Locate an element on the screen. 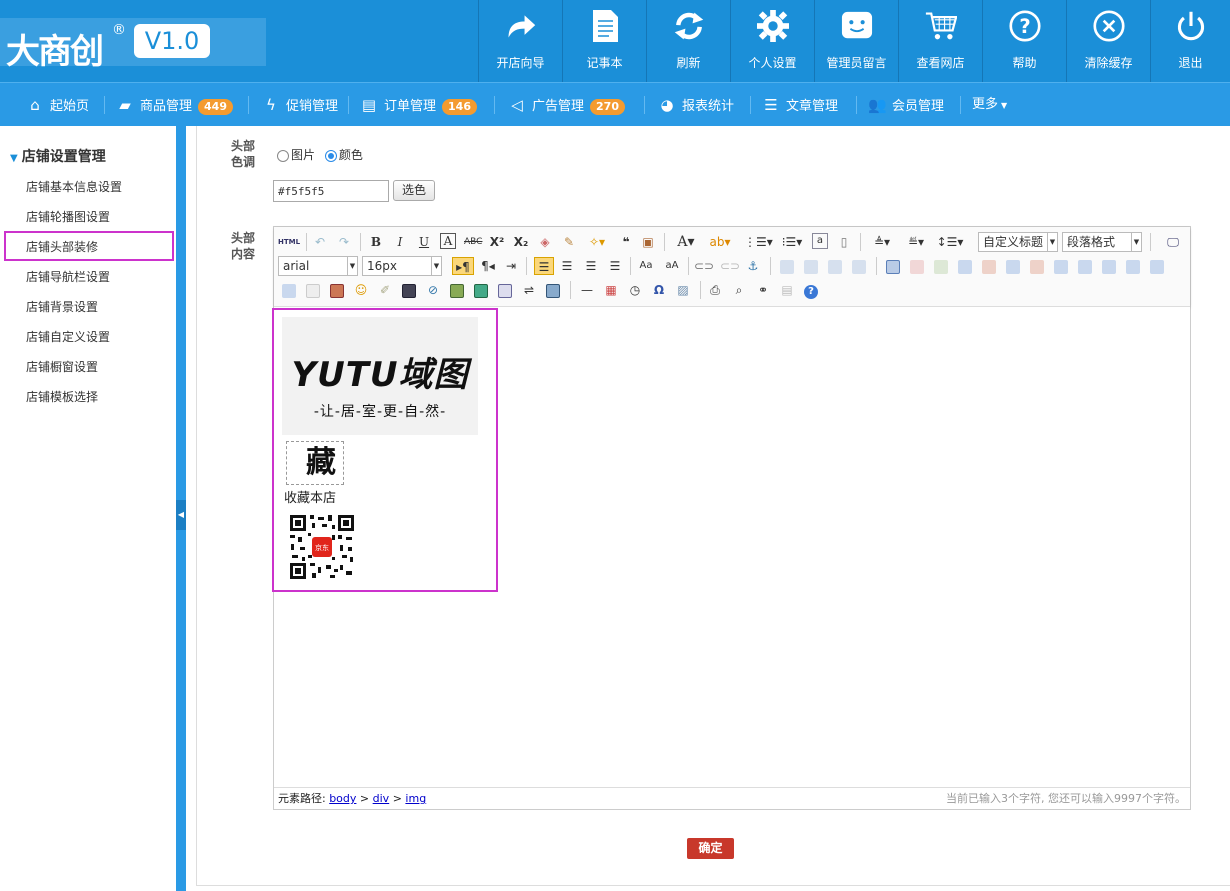  nav-home: ⌂ 起始页 is located at coordinates (57, 105).